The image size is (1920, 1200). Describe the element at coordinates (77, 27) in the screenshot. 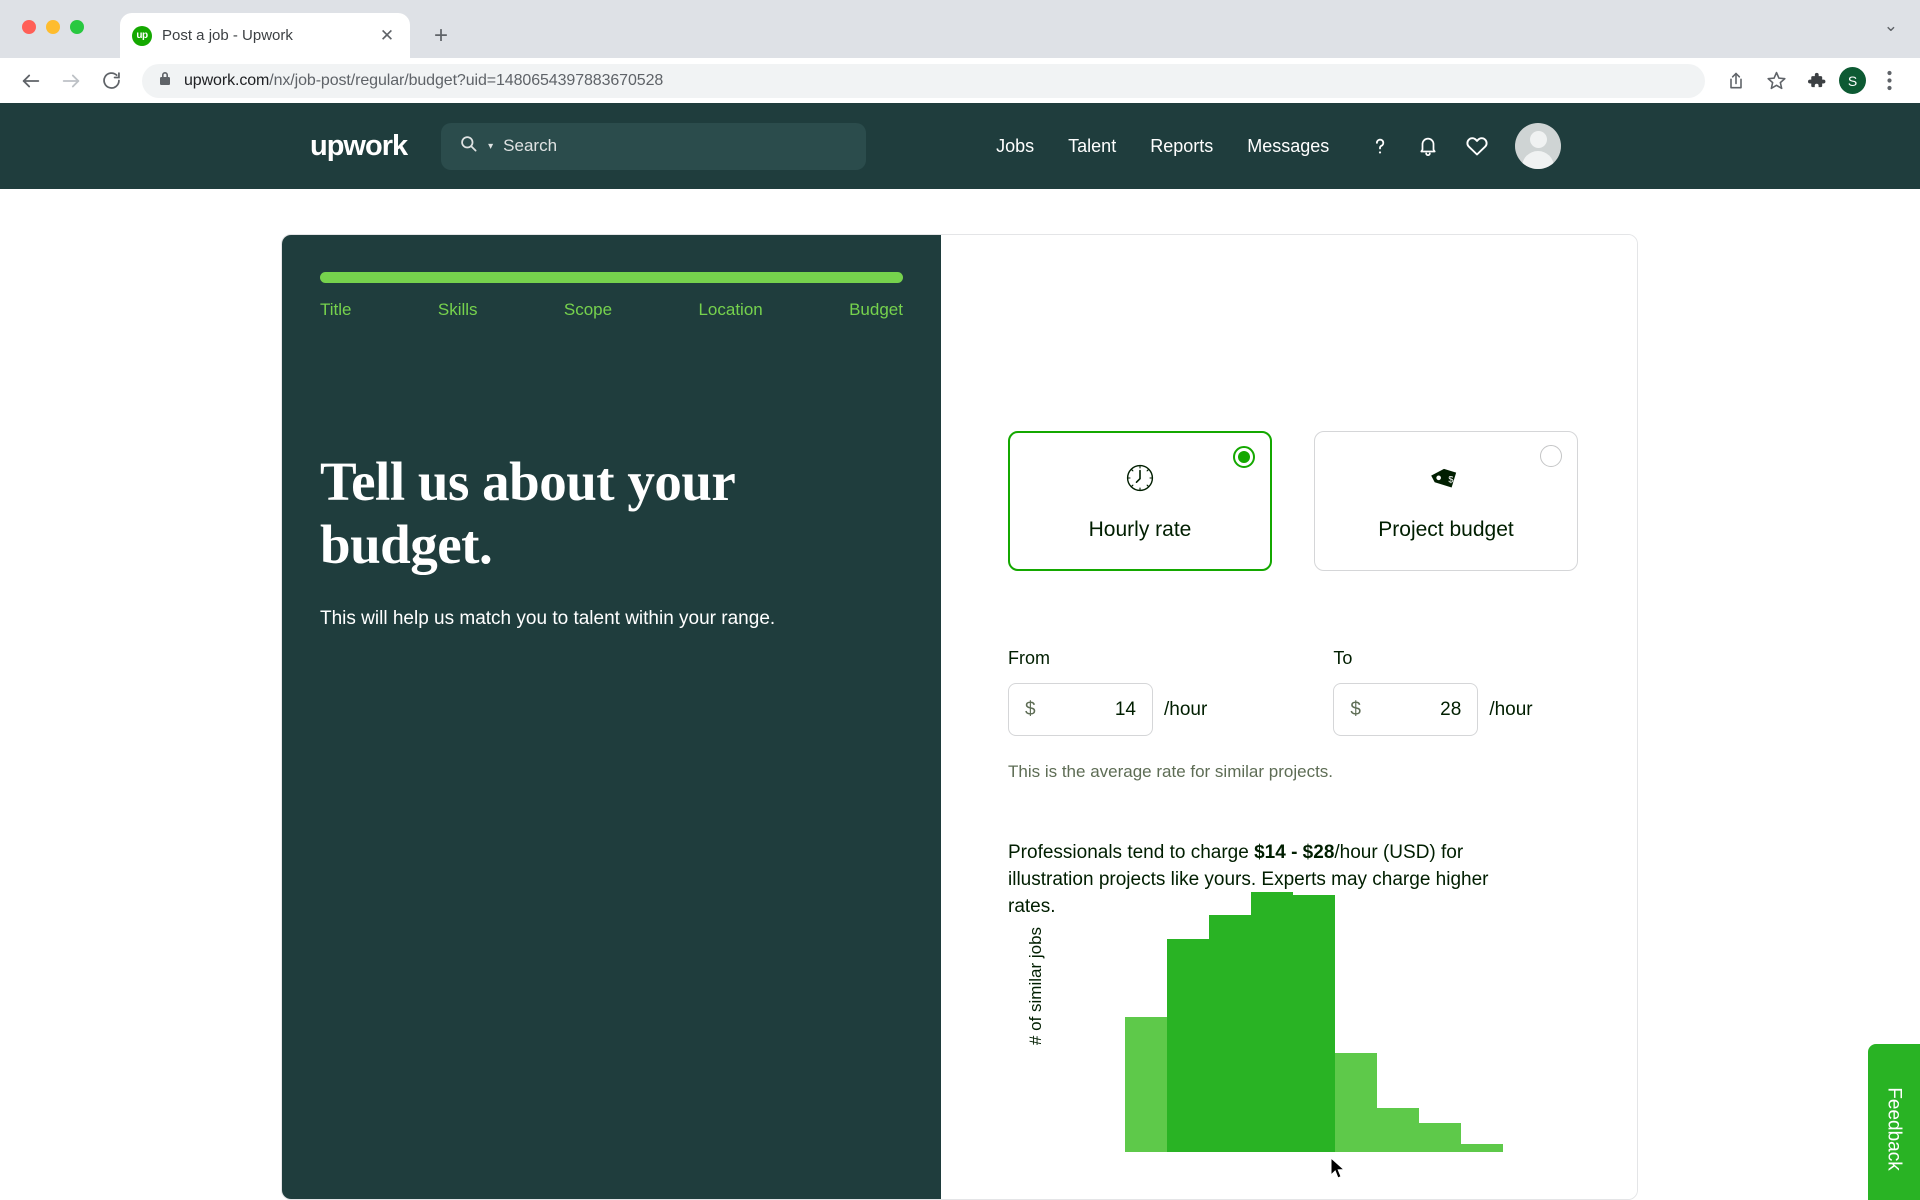

I see `maximize-window-button` at that location.